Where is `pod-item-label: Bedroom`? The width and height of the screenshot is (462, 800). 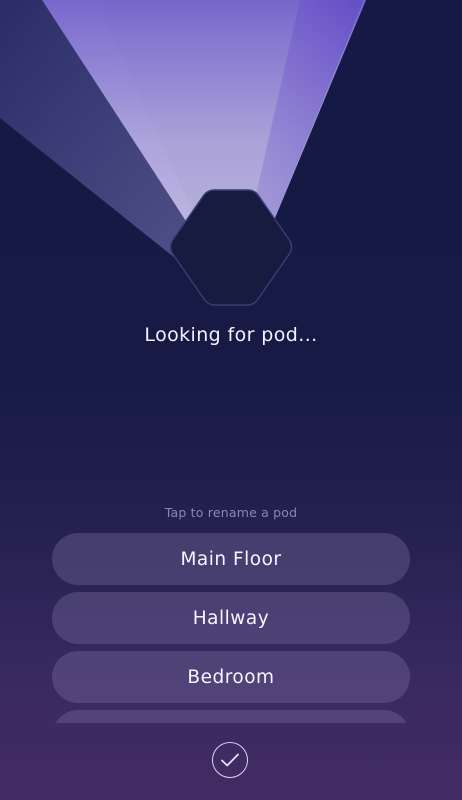
pod-item-label: Bedroom is located at coordinates (231, 677).